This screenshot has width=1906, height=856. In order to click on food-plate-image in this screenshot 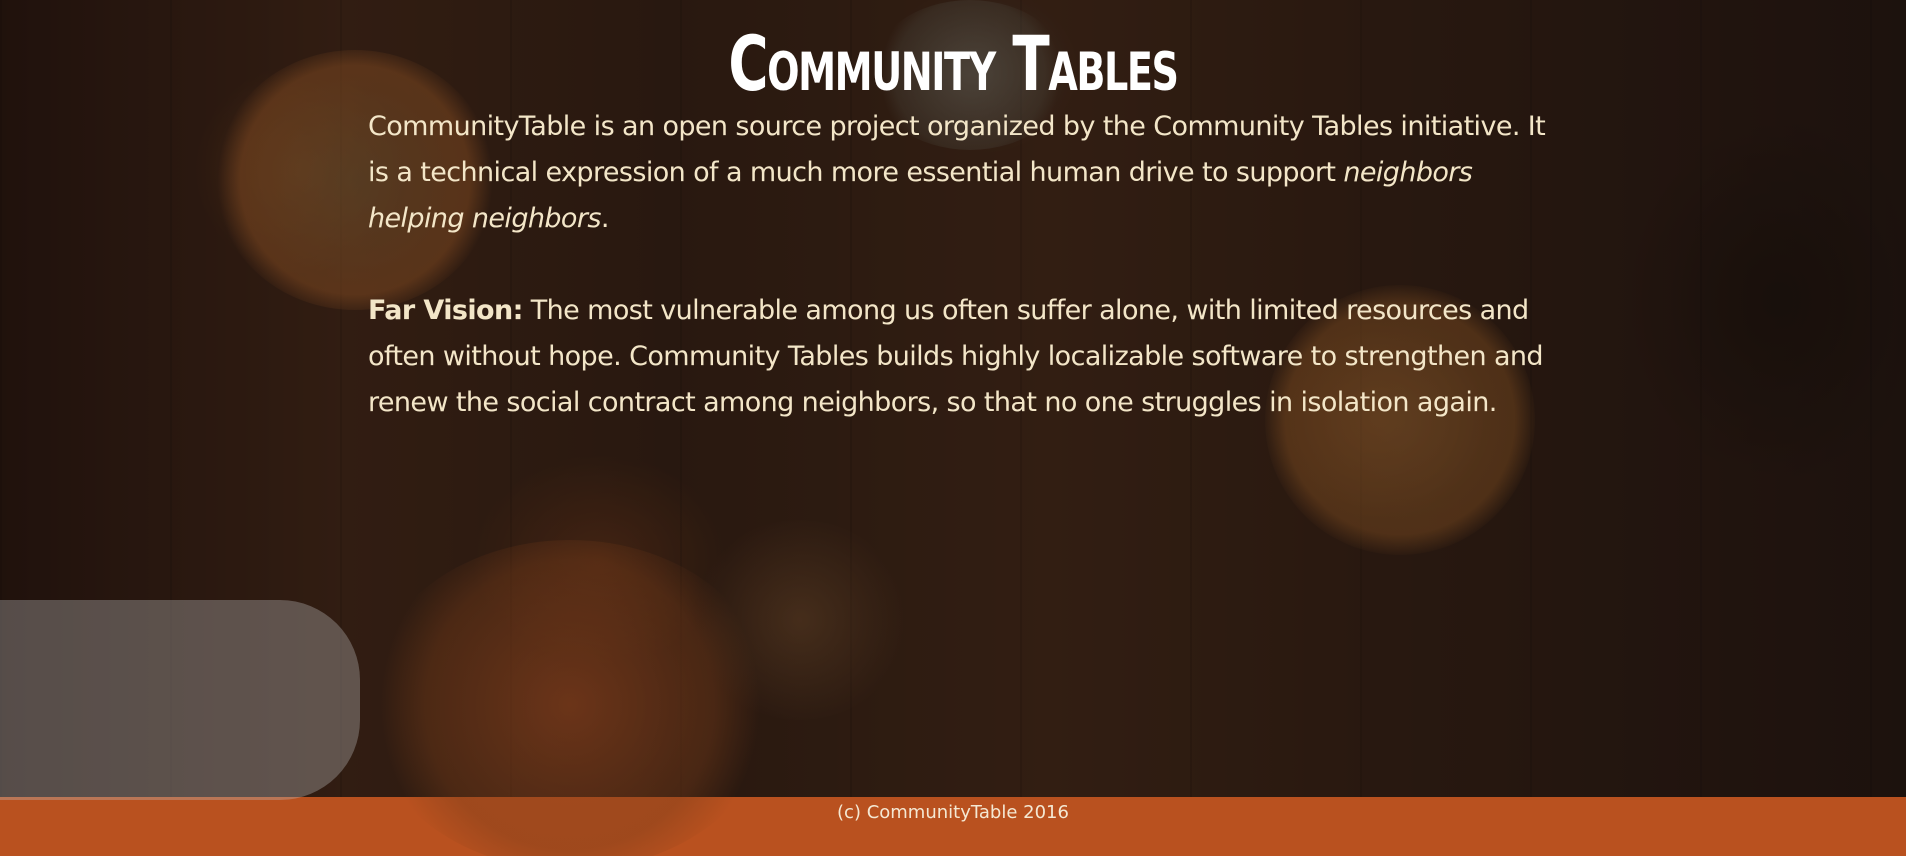, I will do `click(800, 620)`.